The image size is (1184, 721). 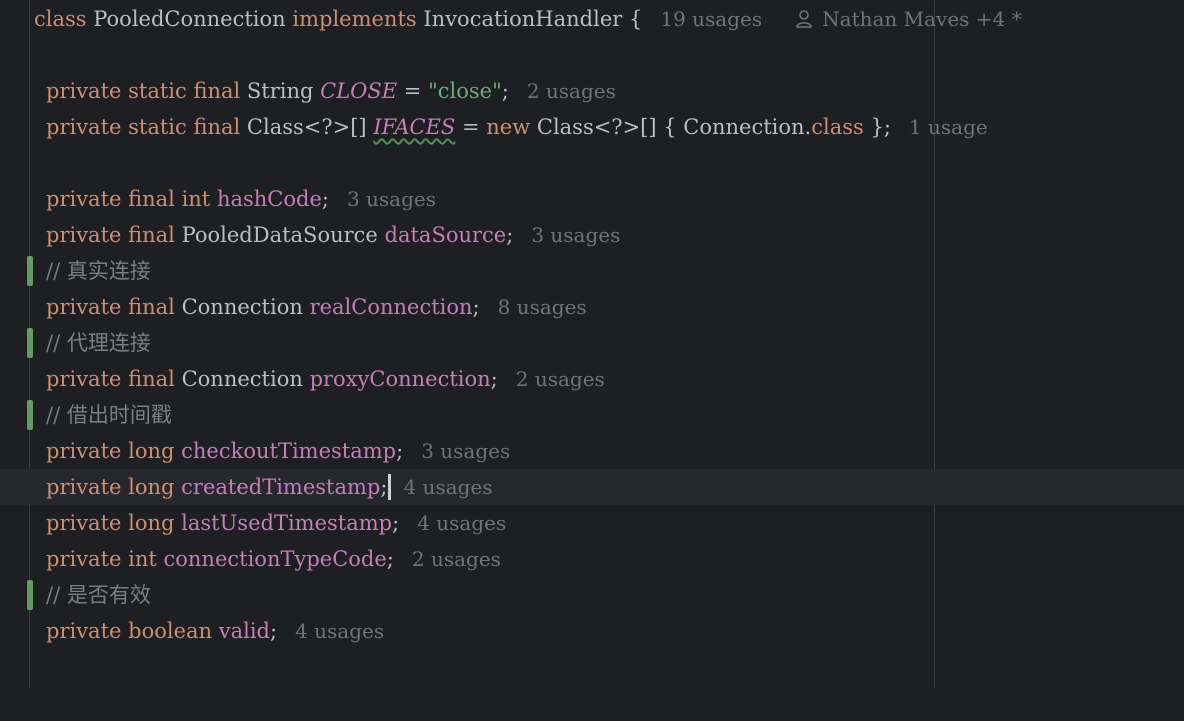 What do you see at coordinates (592, 487) in the screenshot?
I see `code-line-createdtimestamp-field: private long createdTimestamp; 4 usages` at bounding box center [592, 487].